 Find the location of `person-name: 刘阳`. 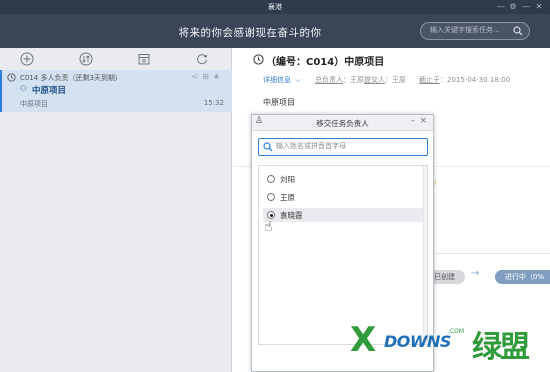

person-name: 刘阳 is located at coordinates (287, 179).